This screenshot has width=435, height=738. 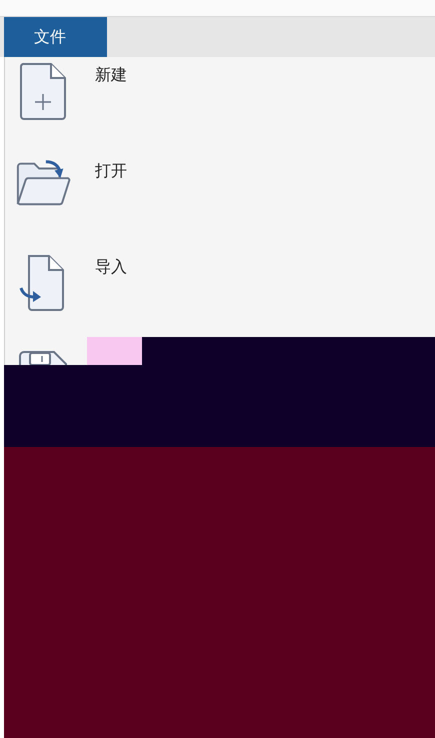 What do you see at coordinates (43, 183) in the screenshot?
I see `folder-icon` at bounding box center [43, 183].